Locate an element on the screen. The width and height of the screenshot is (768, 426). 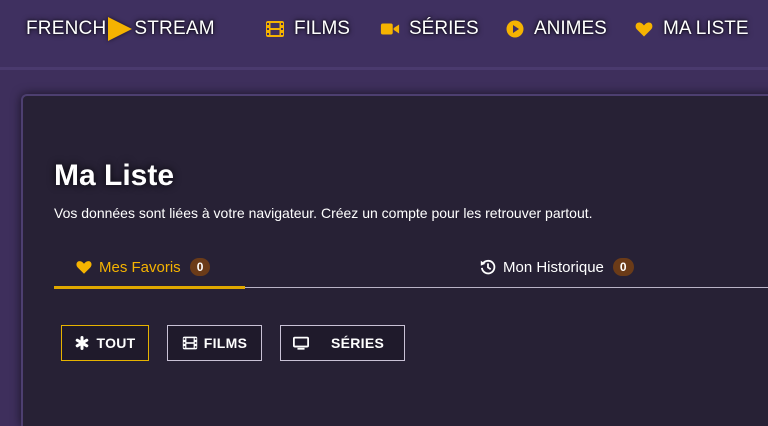
filter-all-button: TOUT is located at coordinates (105, 343).